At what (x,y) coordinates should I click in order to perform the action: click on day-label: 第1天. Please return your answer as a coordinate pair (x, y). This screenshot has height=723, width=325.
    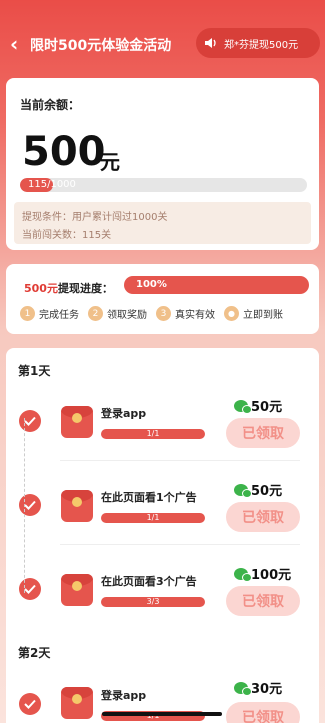
    Looking at the image, I should click on (34, 371).